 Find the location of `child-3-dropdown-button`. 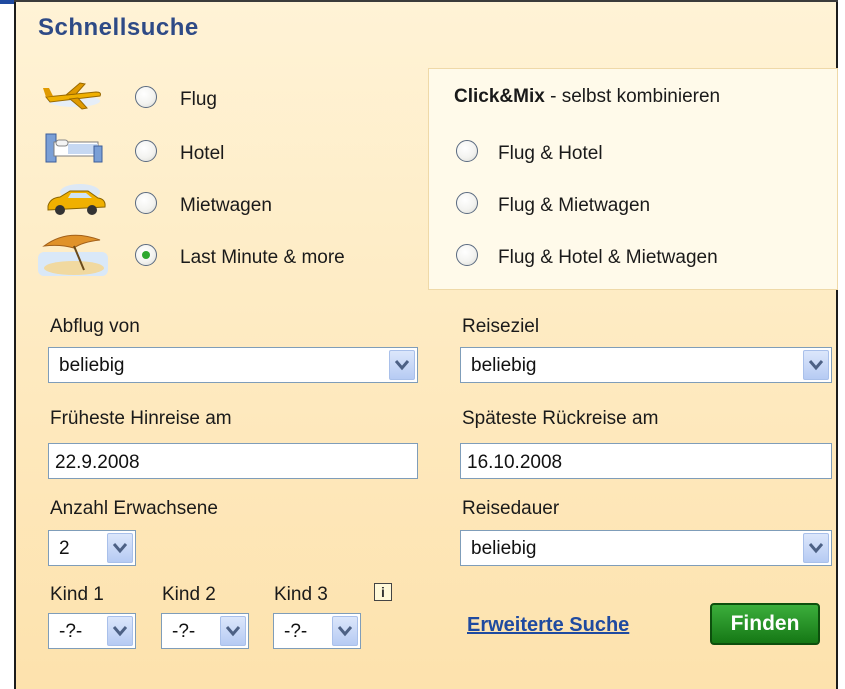

child-3-dropdown-button is located at coordinates (345, 631).